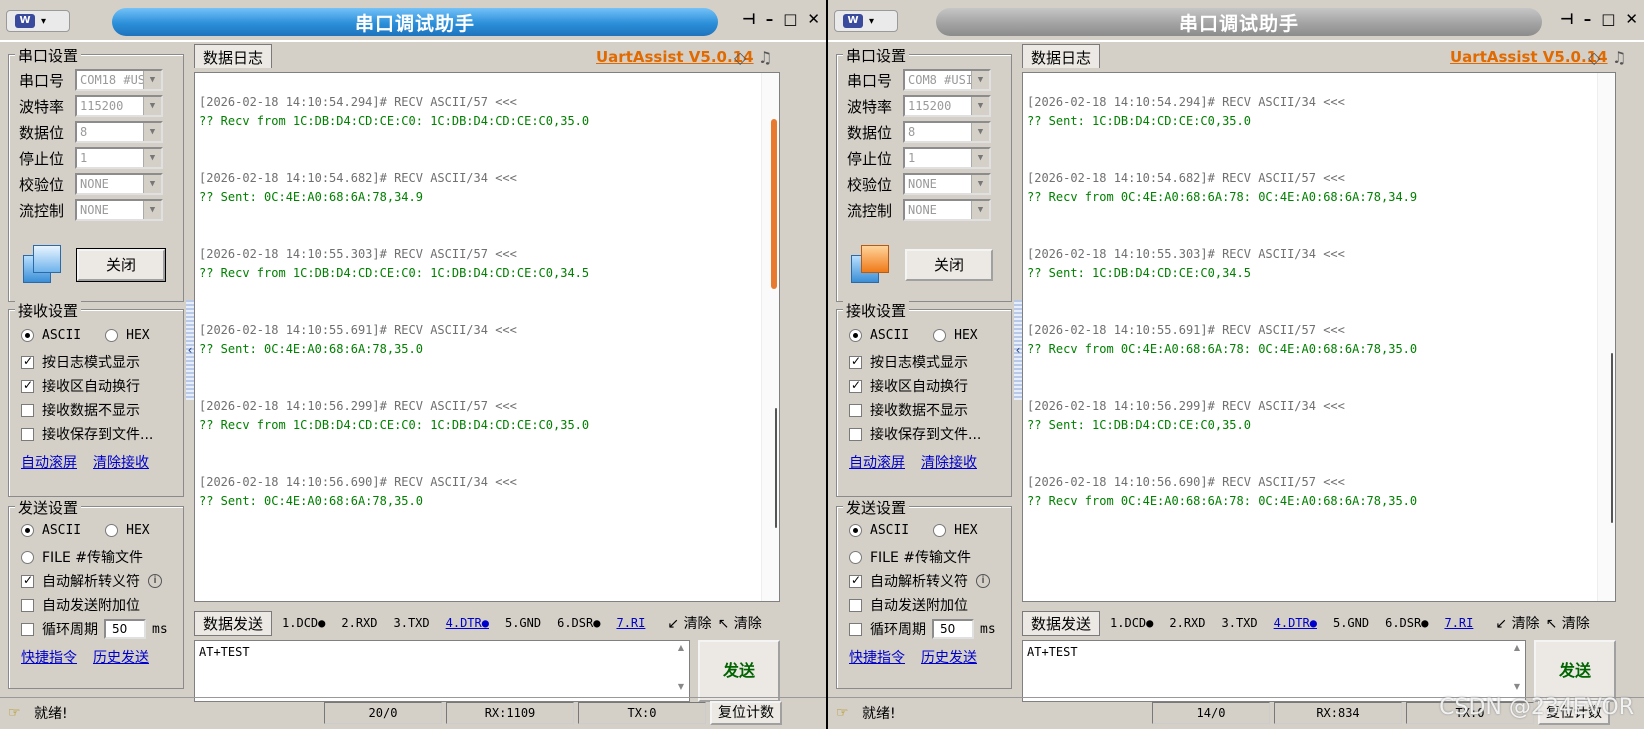  Describe the element at coordinates (119, 80) in the screenshot. I see `port-select: COM18 #US ▼` at that location.